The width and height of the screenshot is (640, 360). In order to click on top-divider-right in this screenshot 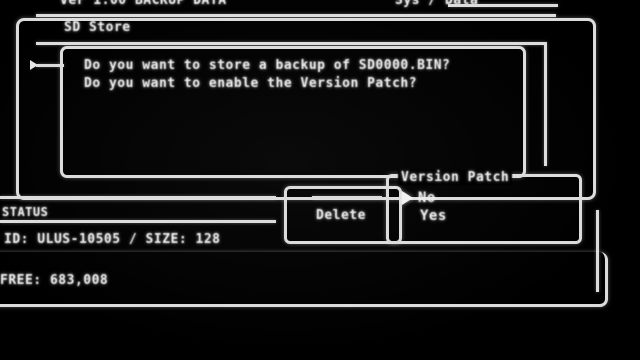, I will do `click(503, 5)`.